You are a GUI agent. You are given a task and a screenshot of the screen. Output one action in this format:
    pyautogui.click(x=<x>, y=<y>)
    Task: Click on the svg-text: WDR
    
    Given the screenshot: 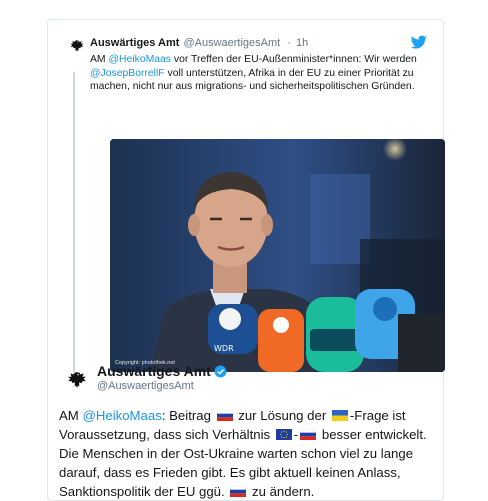 What is the action you would take?
    pyautogui.click(x=224, y=348)
    